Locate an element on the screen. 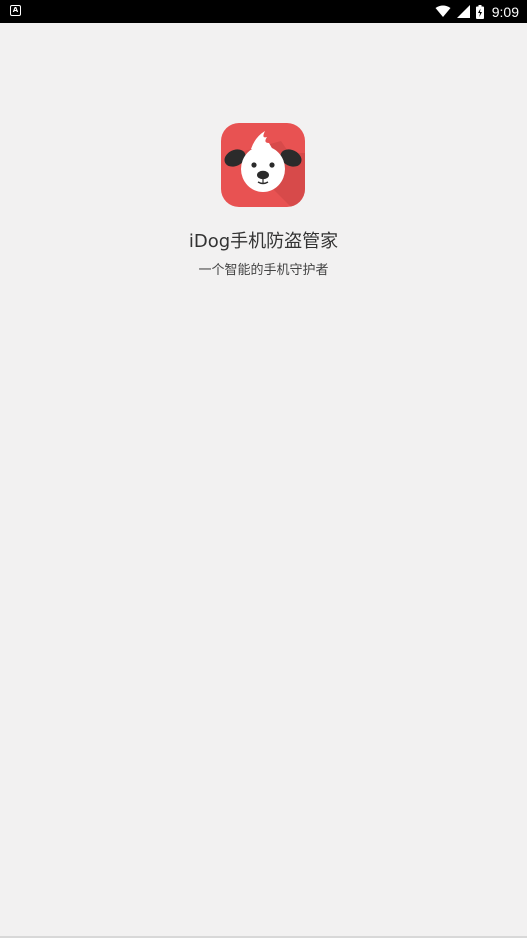 This screenshot has width=527, height=938. signal-icon is located at coordinates (463, 11).